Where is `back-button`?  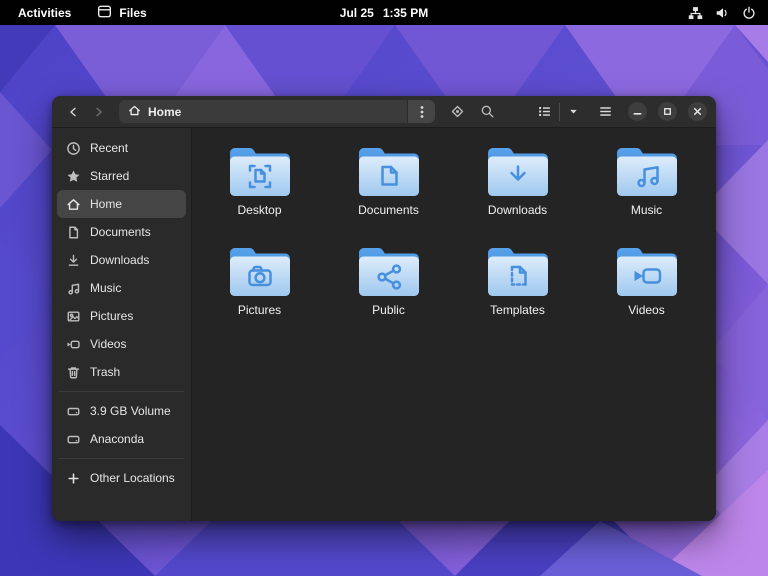
back-button is located at coordinates (73, 112).